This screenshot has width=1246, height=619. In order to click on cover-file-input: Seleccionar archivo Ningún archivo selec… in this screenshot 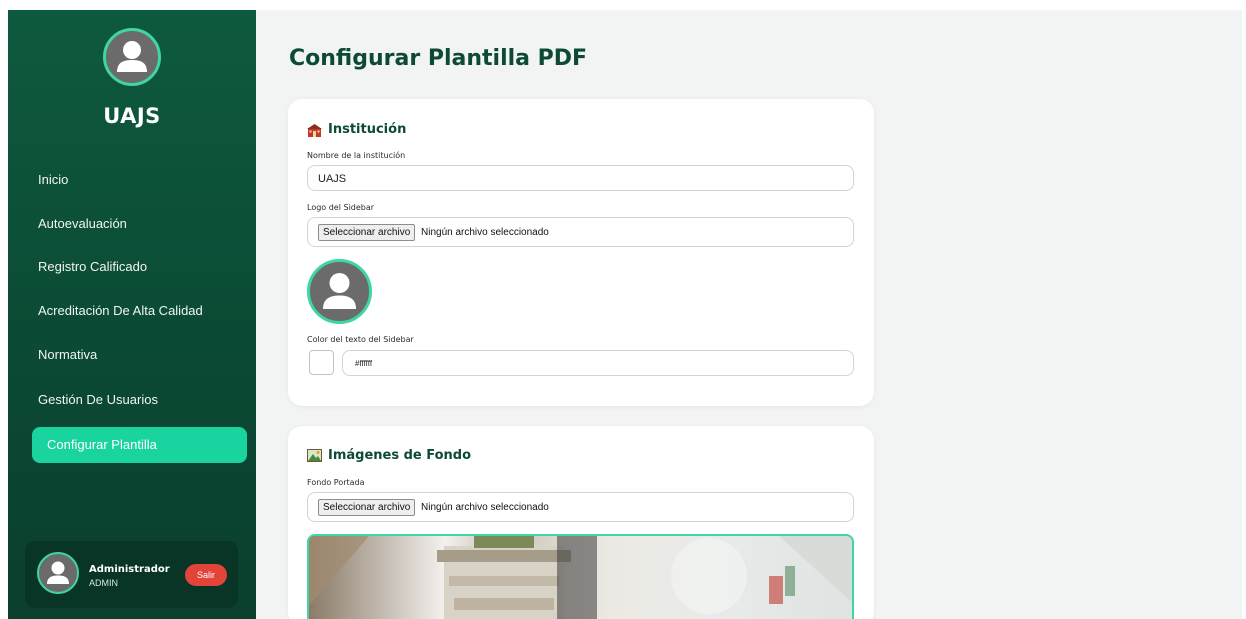, I will do `click(580, 507)`.